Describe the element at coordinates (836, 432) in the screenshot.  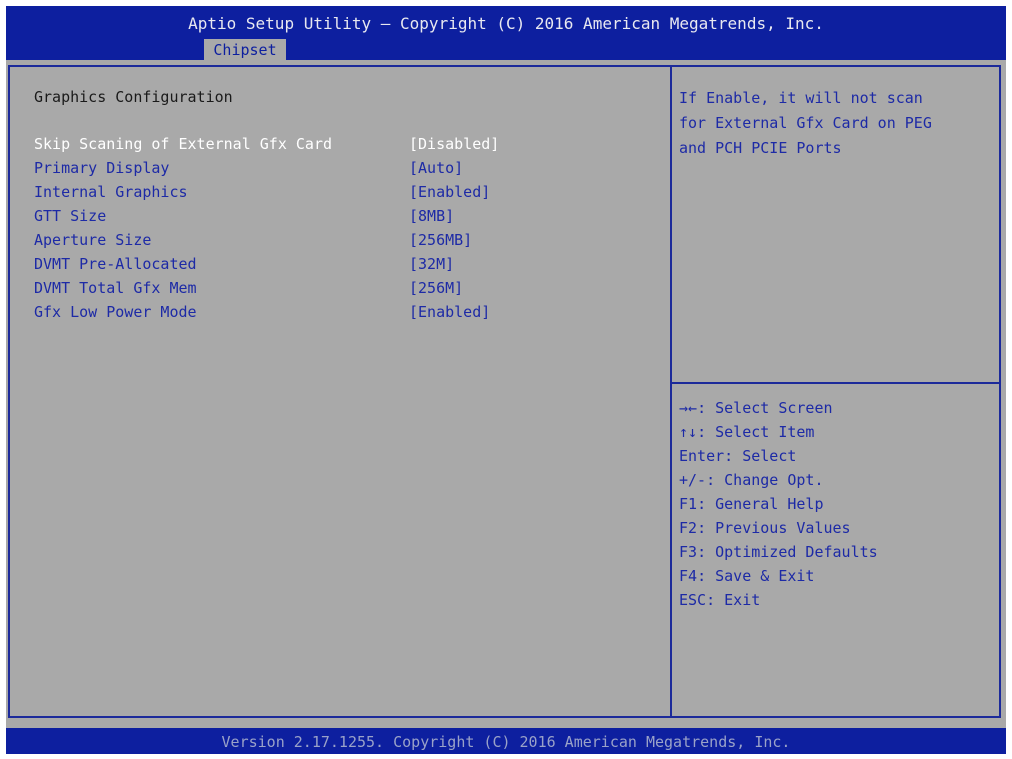
I see `key-legend-item: ↑↓: Select Item` at that location.